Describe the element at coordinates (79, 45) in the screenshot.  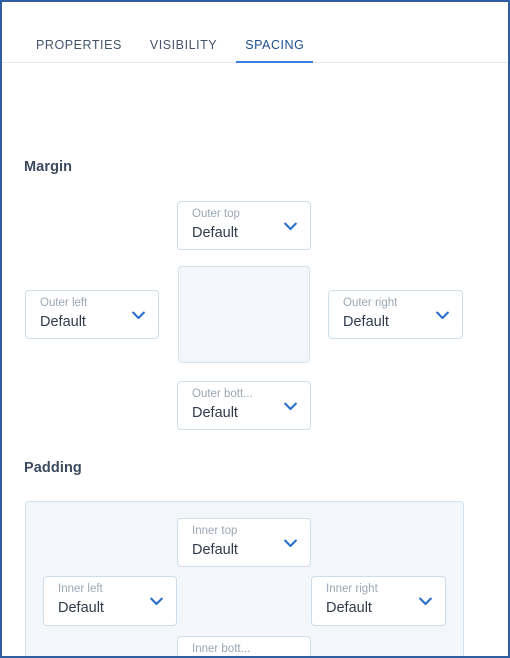
I see `tab-properties-label: PROPERTIES` at that location.